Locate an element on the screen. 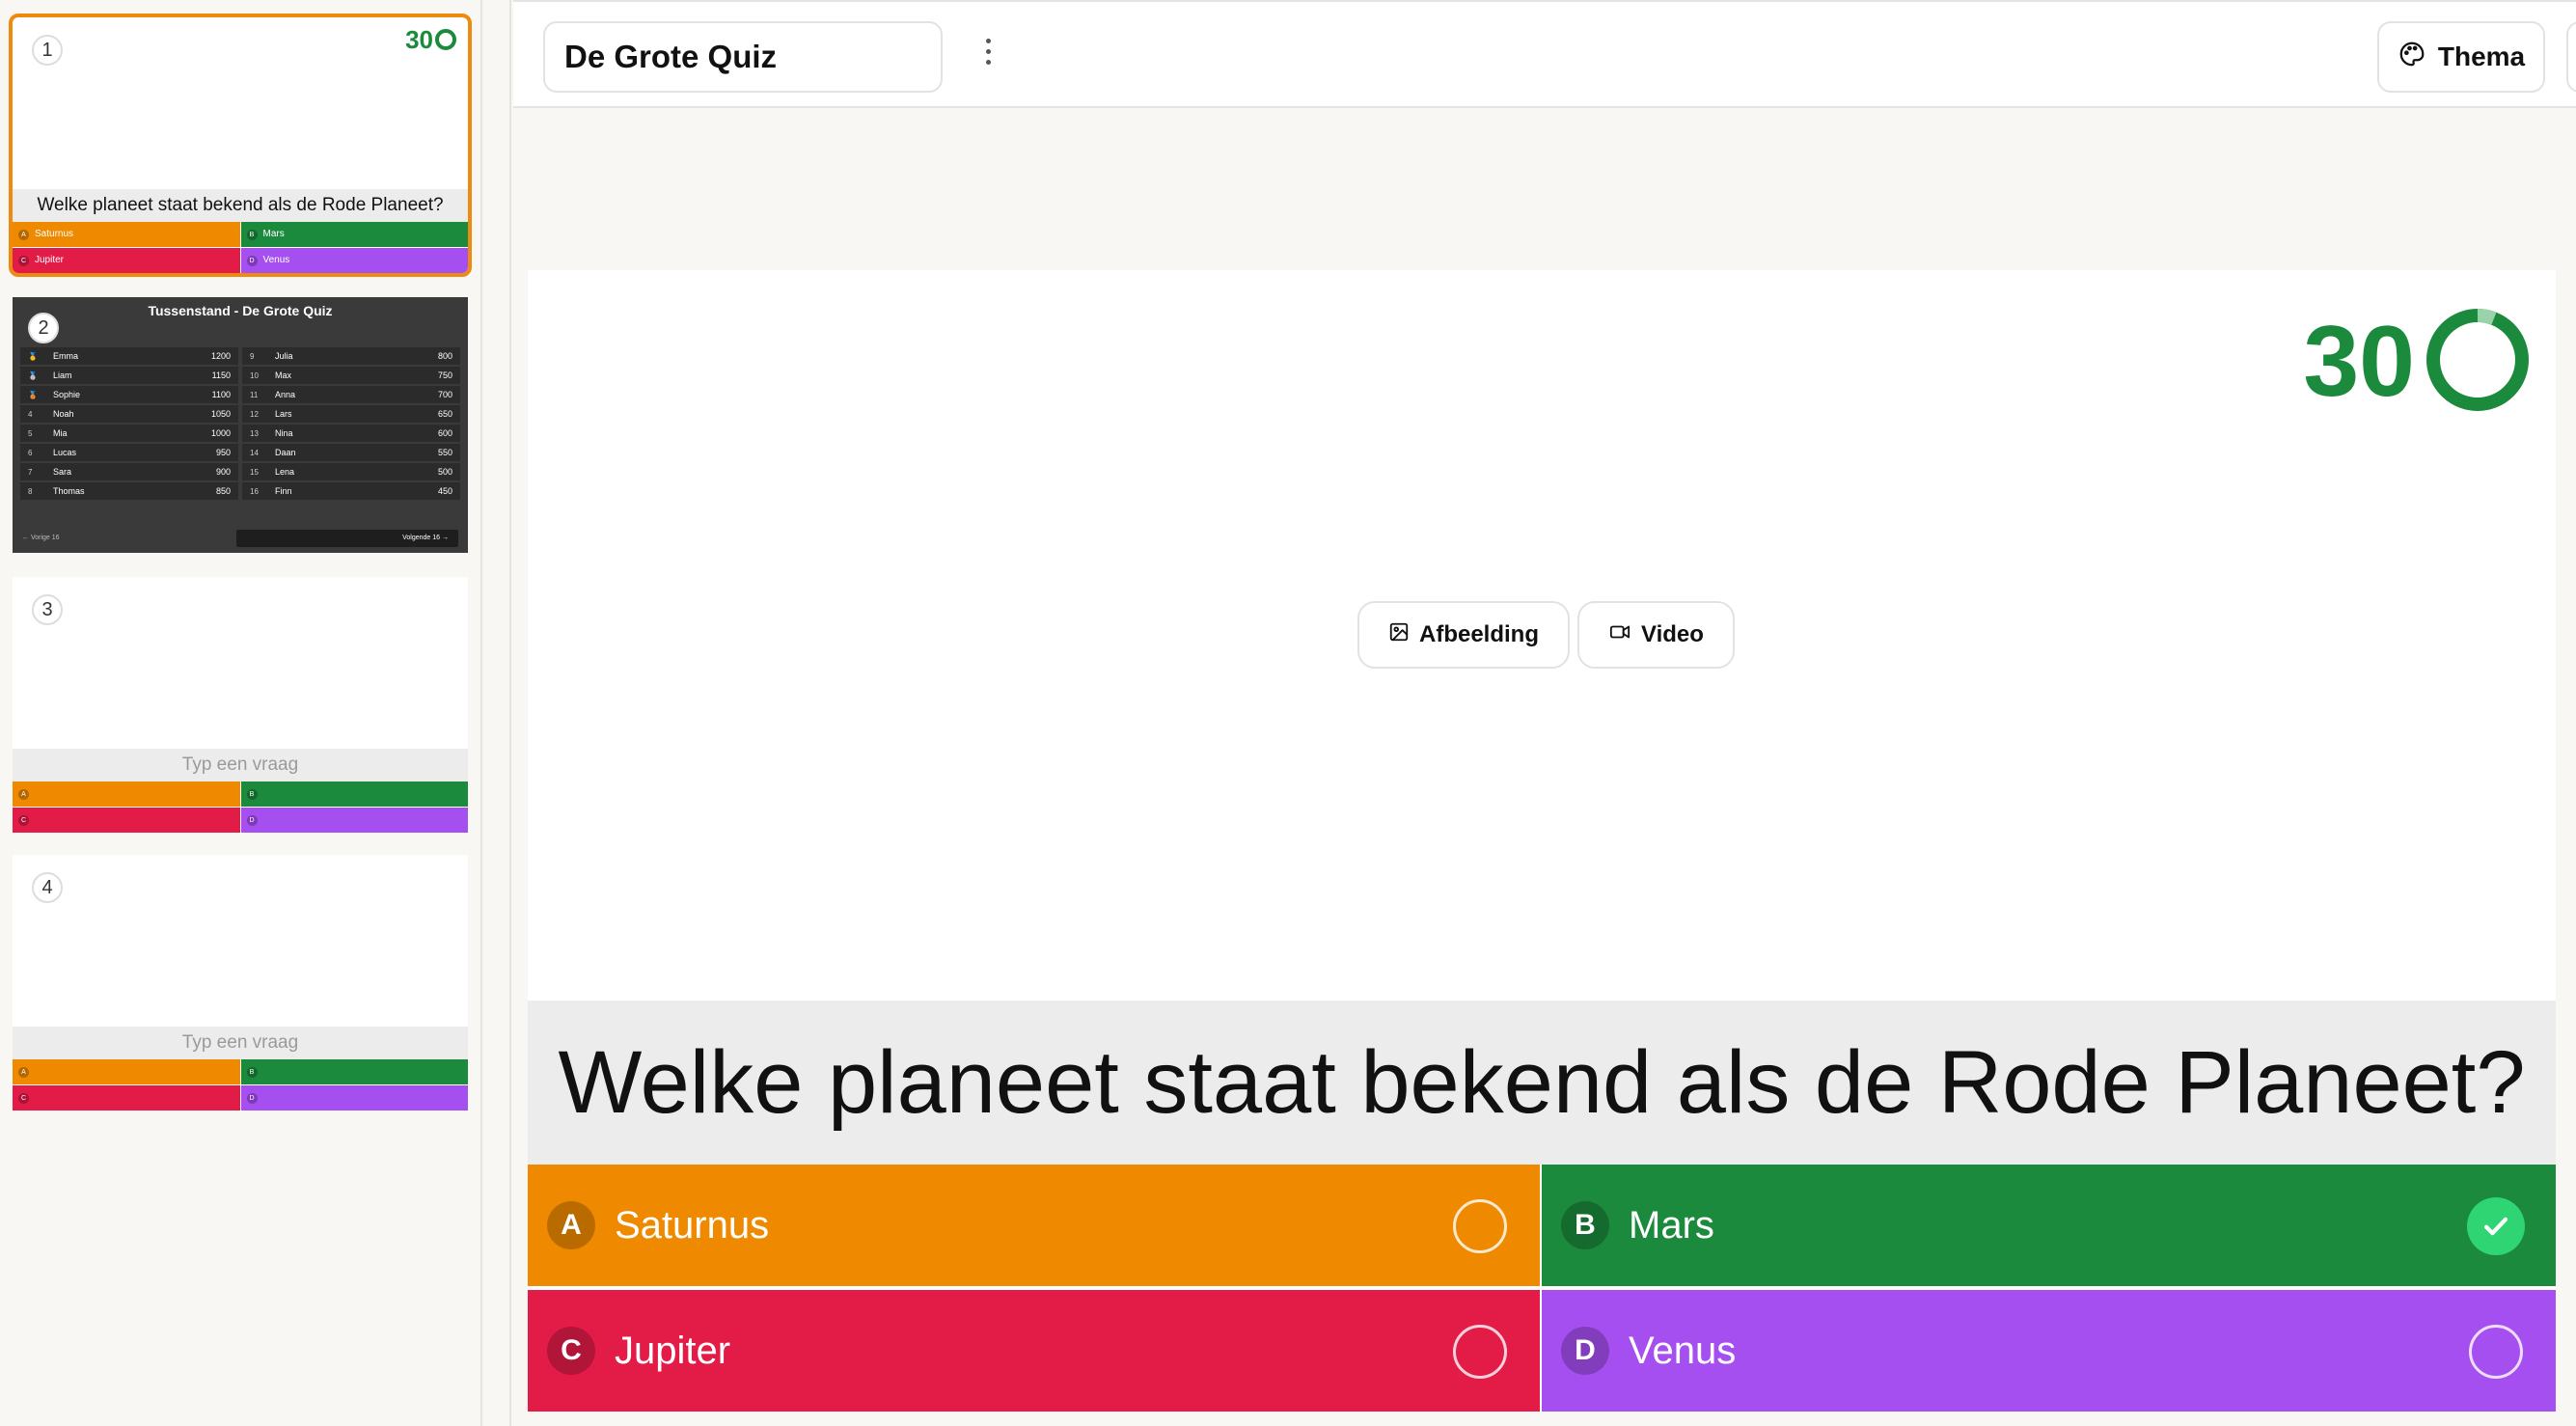 The height and width of the screenshot is (1426, 2576). leaderboard-rank: 14 is located at coordinates (255, 452).